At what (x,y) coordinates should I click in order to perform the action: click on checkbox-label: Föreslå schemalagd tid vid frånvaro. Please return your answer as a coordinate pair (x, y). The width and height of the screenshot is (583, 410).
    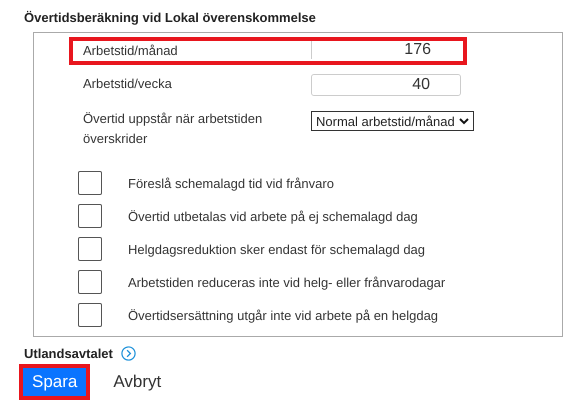
    Looking at the image, I should click on (231, 183).